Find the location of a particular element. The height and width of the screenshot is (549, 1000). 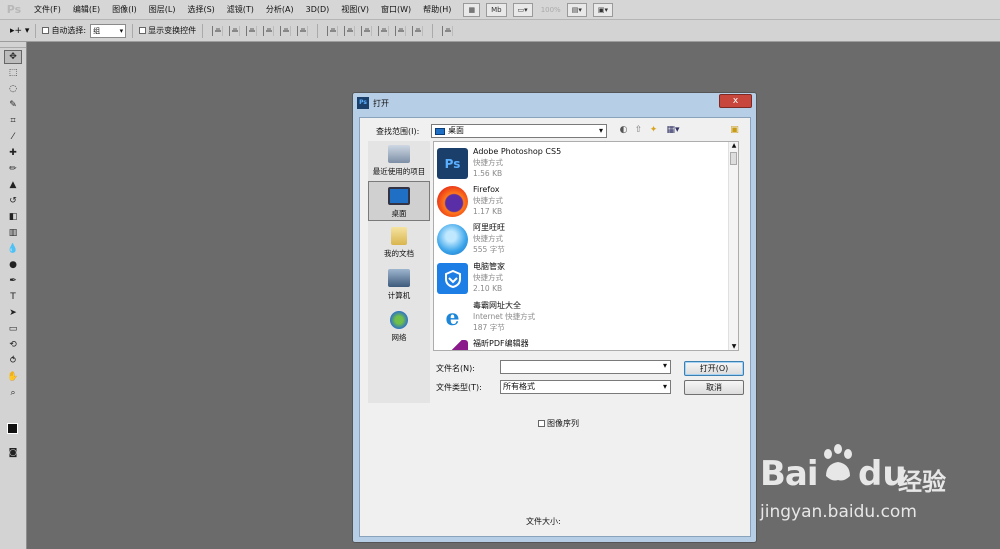

bridge-button: ▦ is located at coordinates (472, 9).